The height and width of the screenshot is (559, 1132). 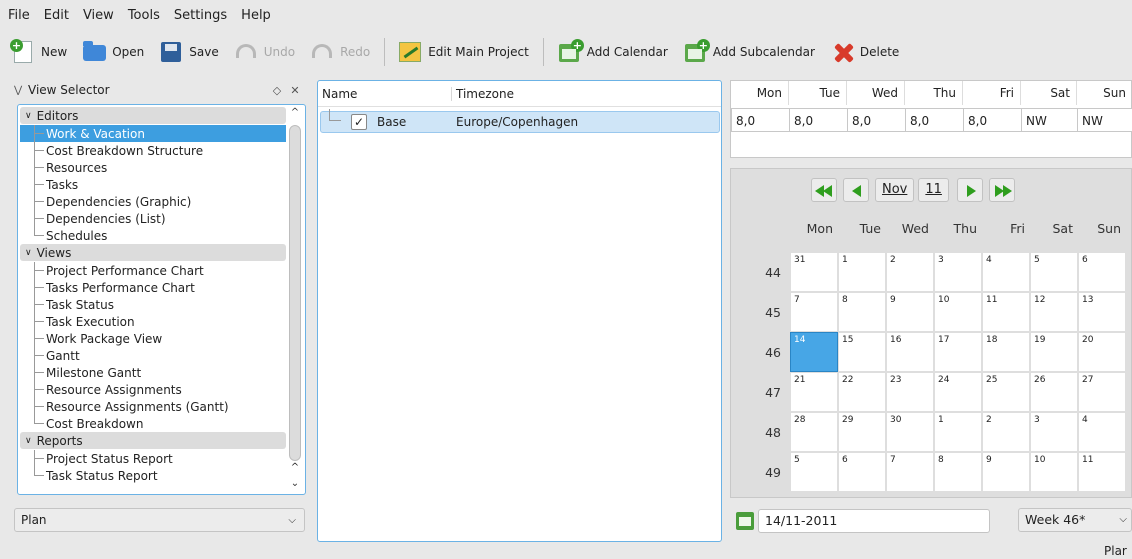 What do you see at coordinates (153, 167) in the screenshot?
I see `view-item: Resources` at bounding box center [153, 167].